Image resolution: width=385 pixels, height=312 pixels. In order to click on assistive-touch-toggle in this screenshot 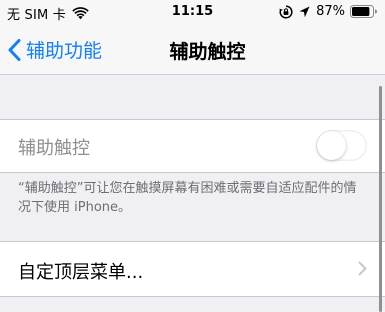, I will do `click(341, 145)`.